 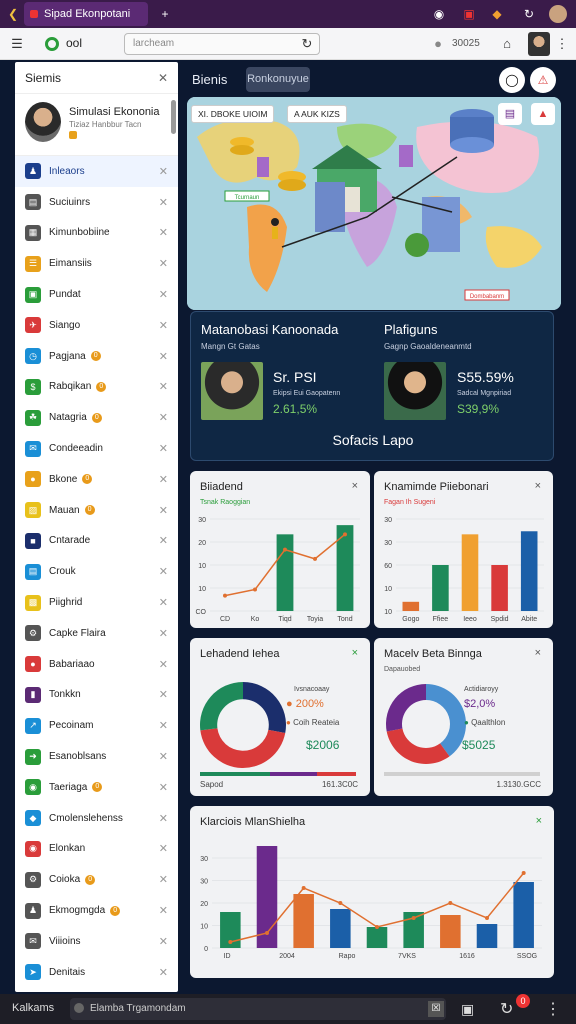 What do you see at coordinates (77, 633) in the screenshot?
I see `sidebar-item-label: Capke Flaira` at bounding box center [77, 633].